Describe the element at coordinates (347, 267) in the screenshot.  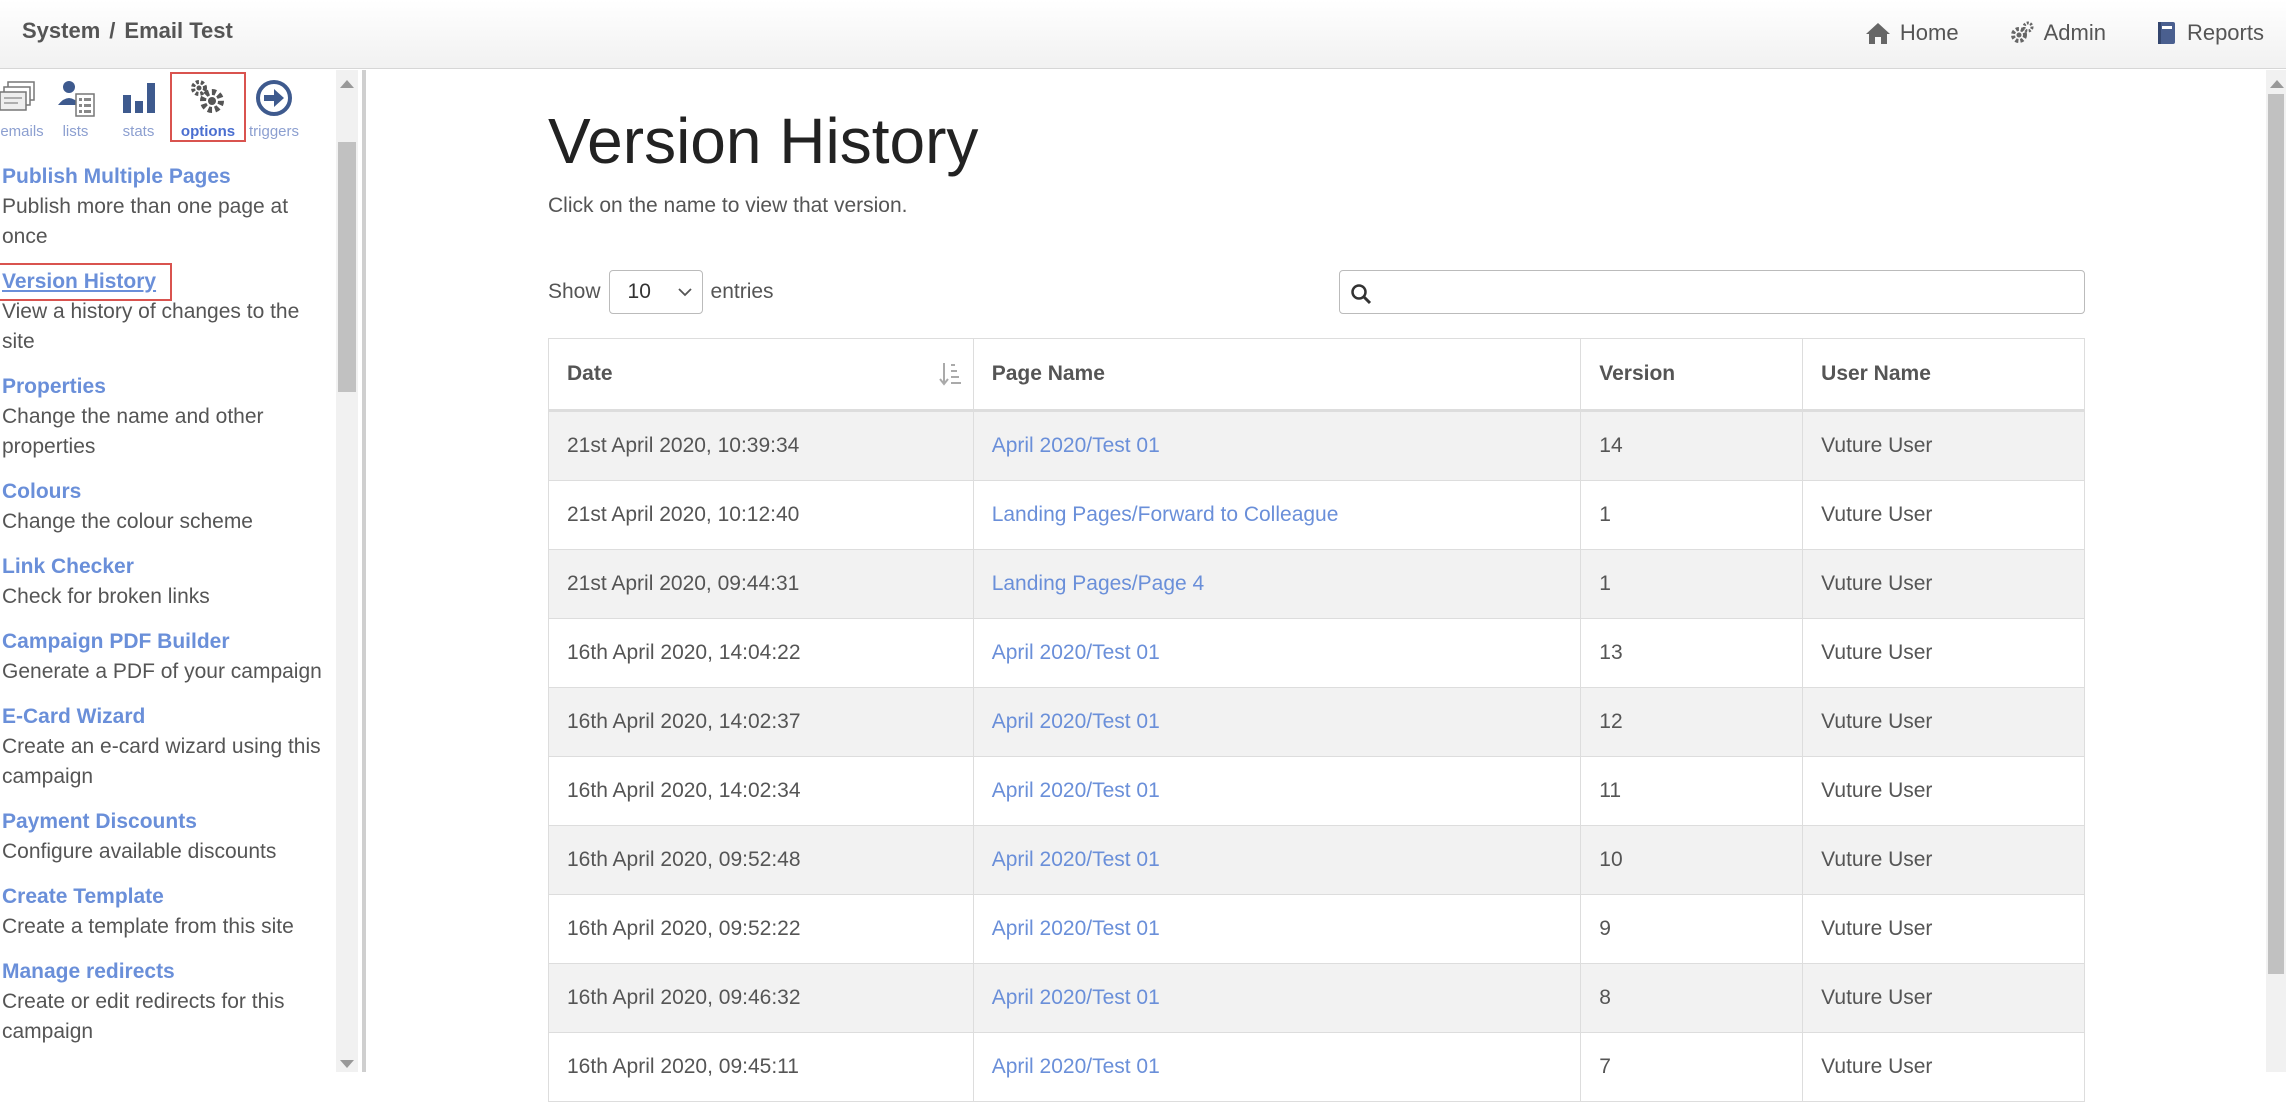
I see `sidebar-scroll-thumb` at that location.